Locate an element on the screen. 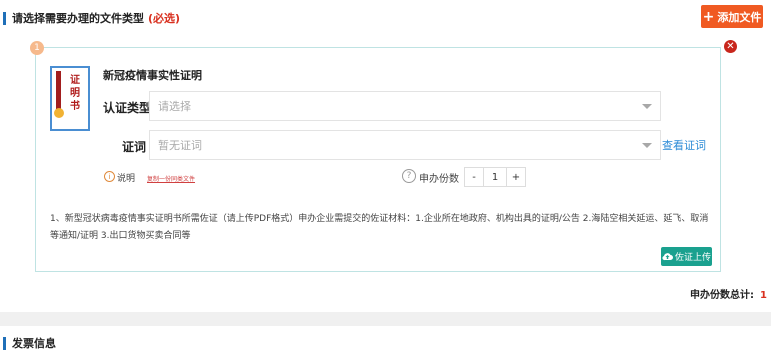 This screenshot has height=351, width=771. evidence-upload-button: 佐证上传 is located at coordinates (686, 256).